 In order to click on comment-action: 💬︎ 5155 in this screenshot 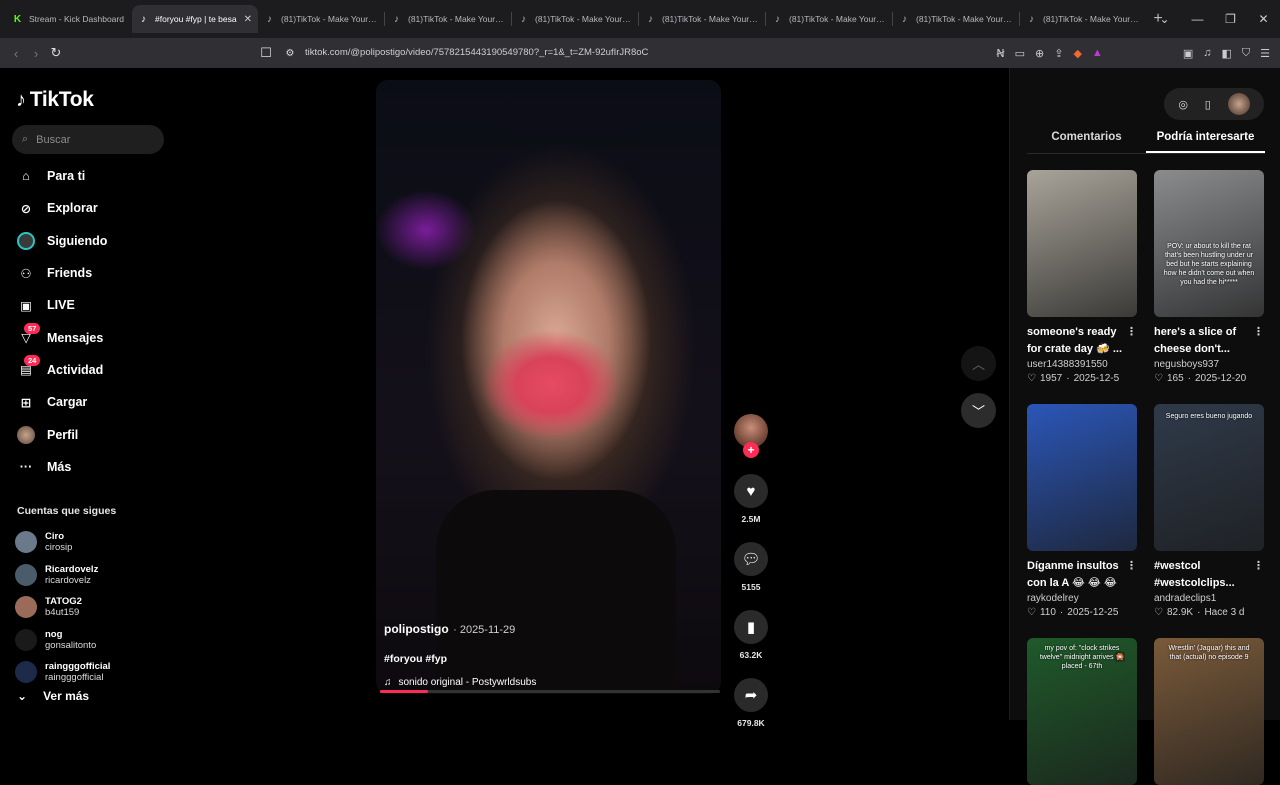, I will do `click(751, 567)`.